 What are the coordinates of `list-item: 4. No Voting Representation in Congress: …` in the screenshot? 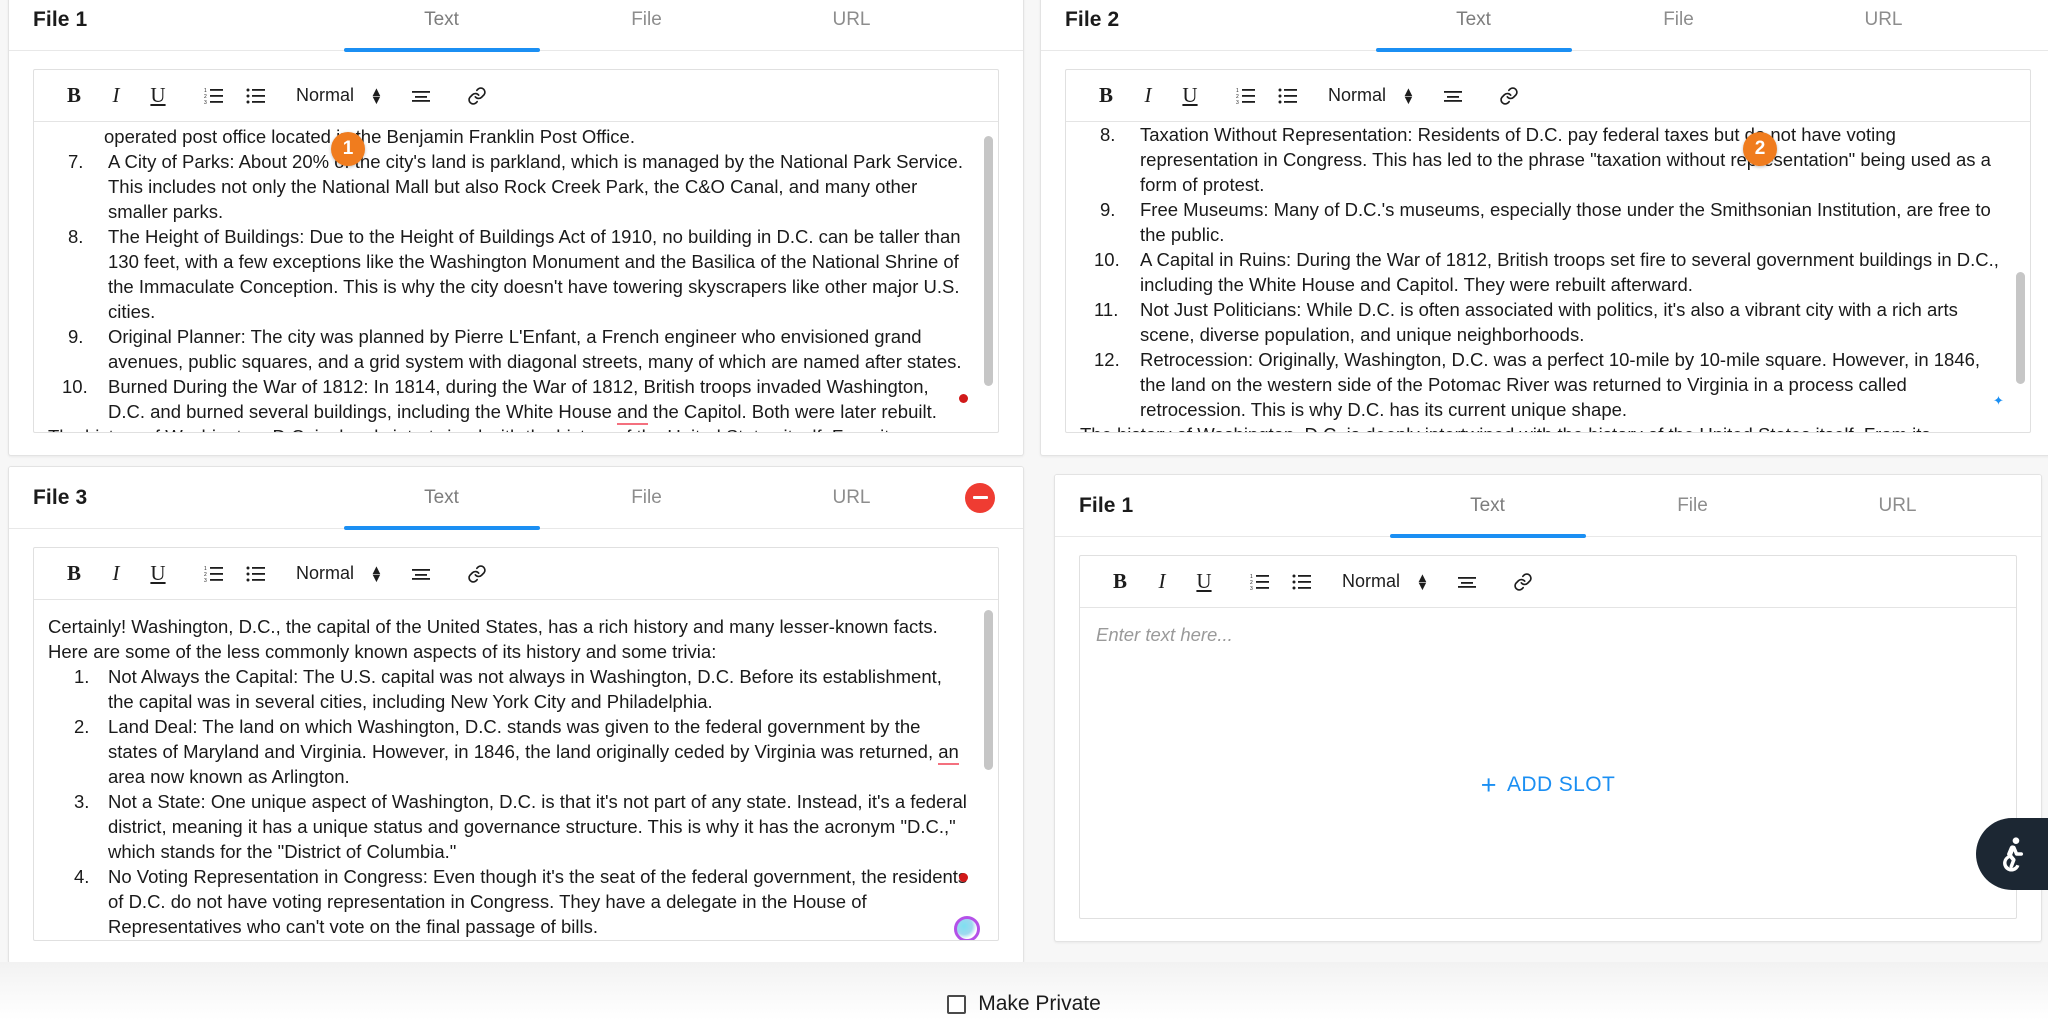 It's located at (521, 901).